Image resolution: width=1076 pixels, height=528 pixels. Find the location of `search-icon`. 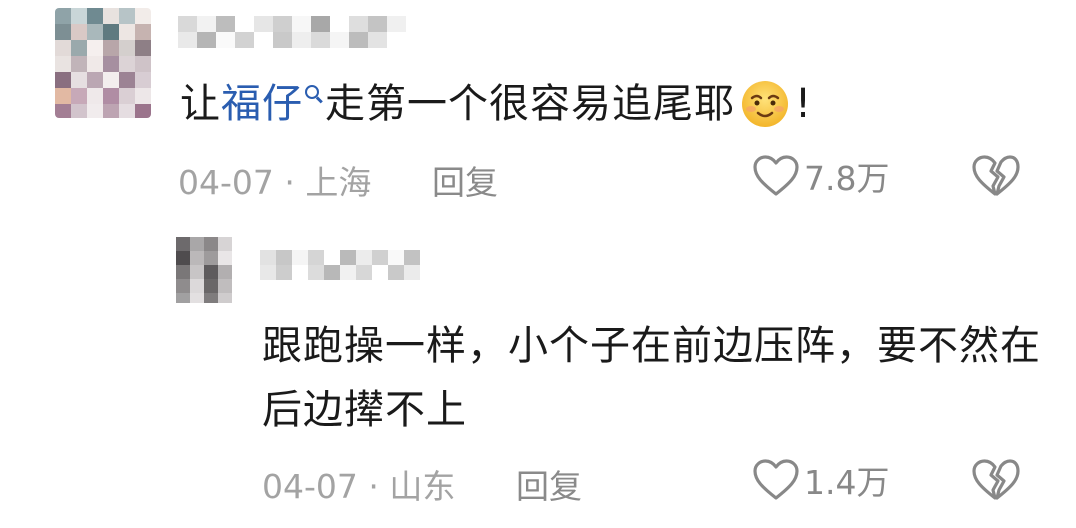

search-icon is located at coordinates (314, 97).